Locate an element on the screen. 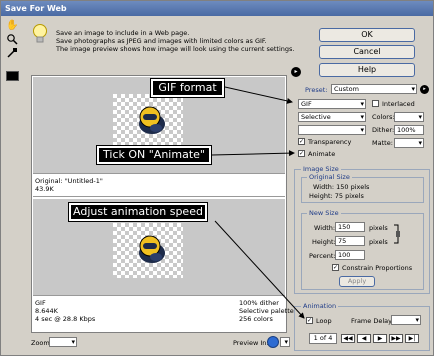  callout-arrows is located at coordinates (258, 202).